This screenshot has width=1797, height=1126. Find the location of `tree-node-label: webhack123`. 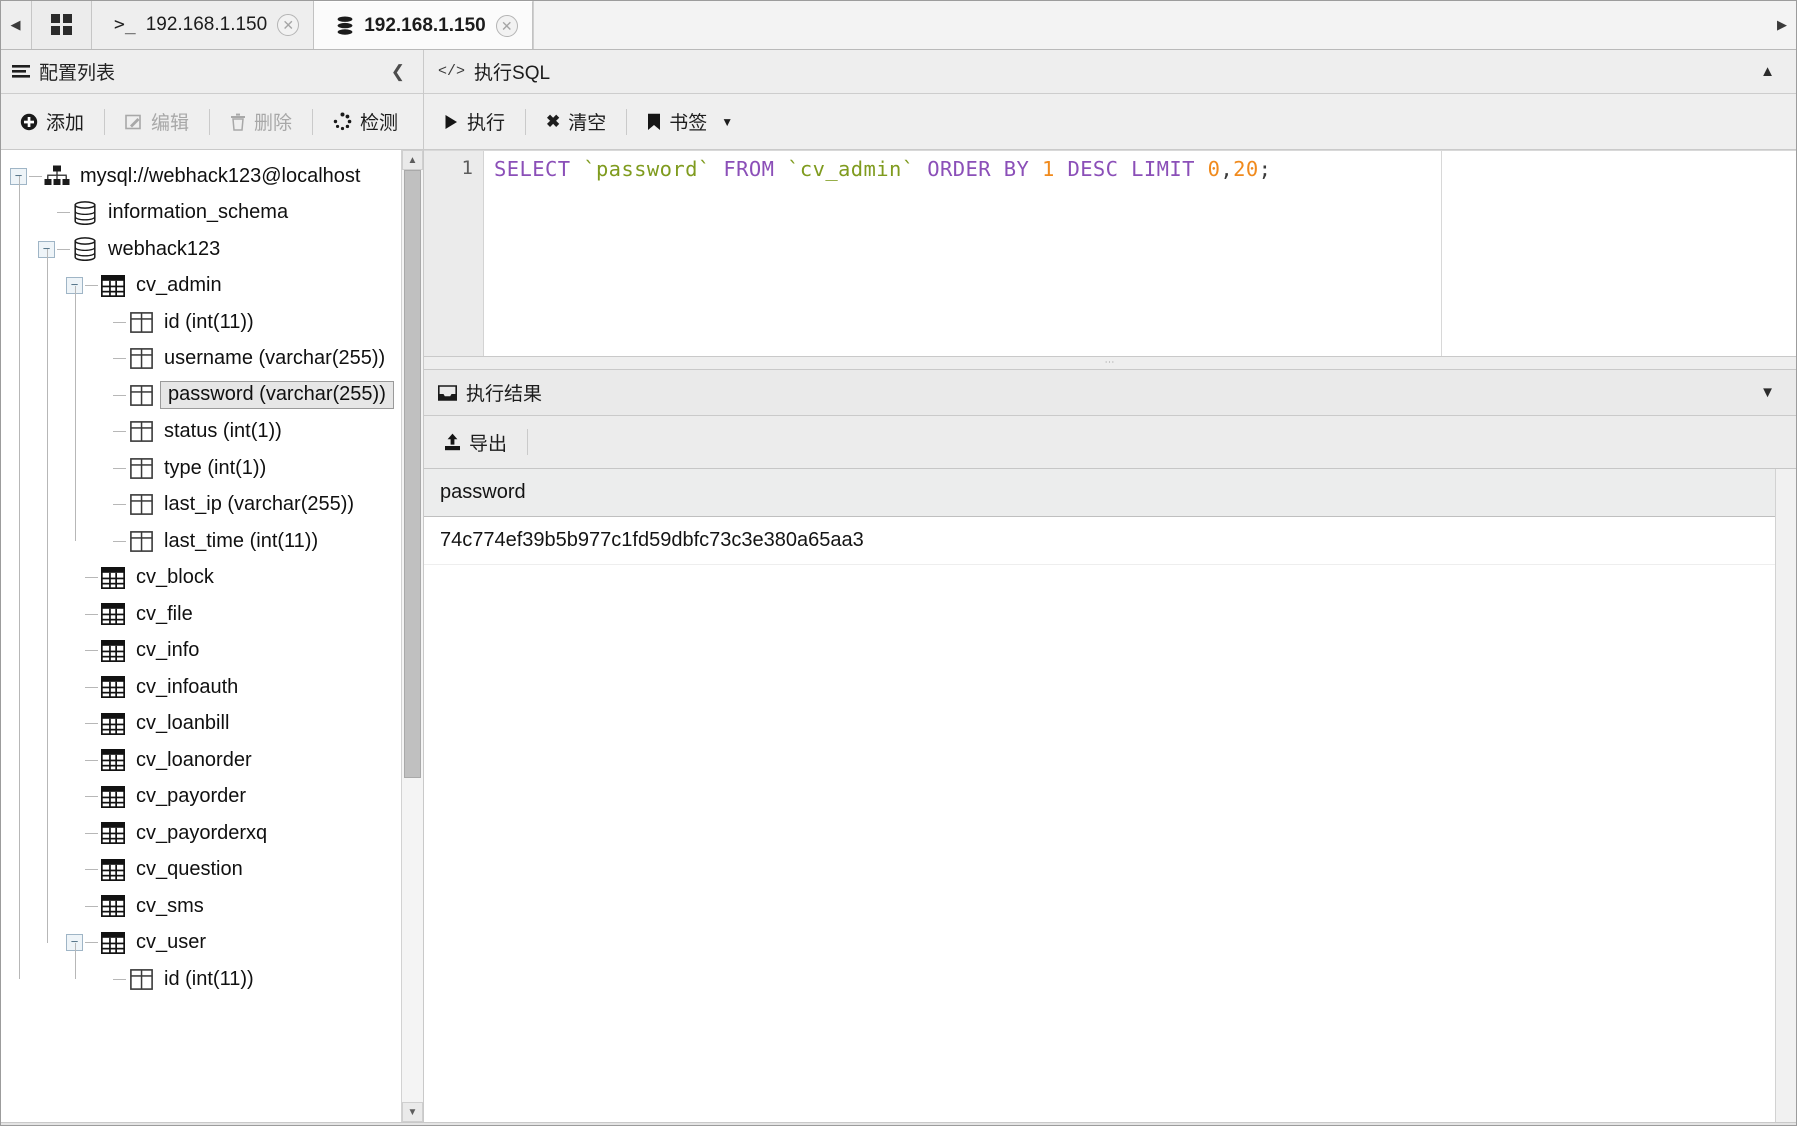

tree-node-label: webhack123 is located at coordinates (164, 248).